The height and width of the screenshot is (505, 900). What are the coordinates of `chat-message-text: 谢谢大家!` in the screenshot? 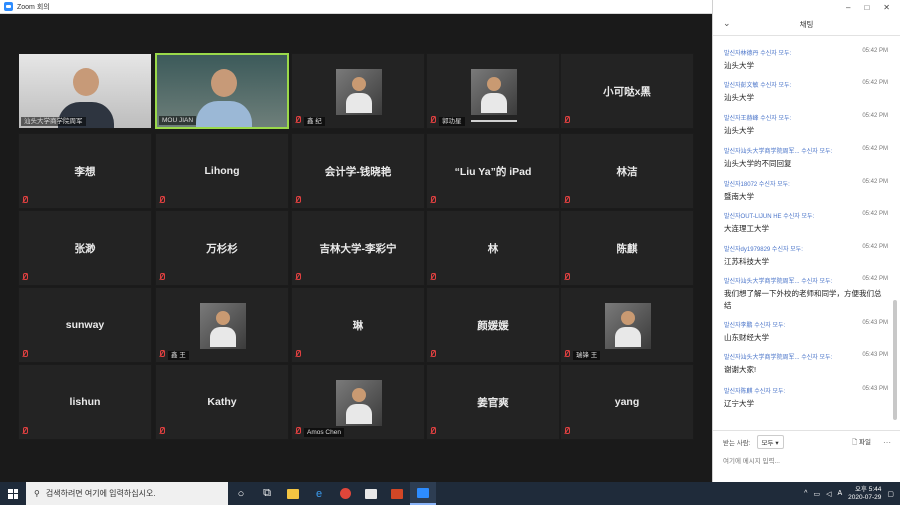 It's located at (740, 369).